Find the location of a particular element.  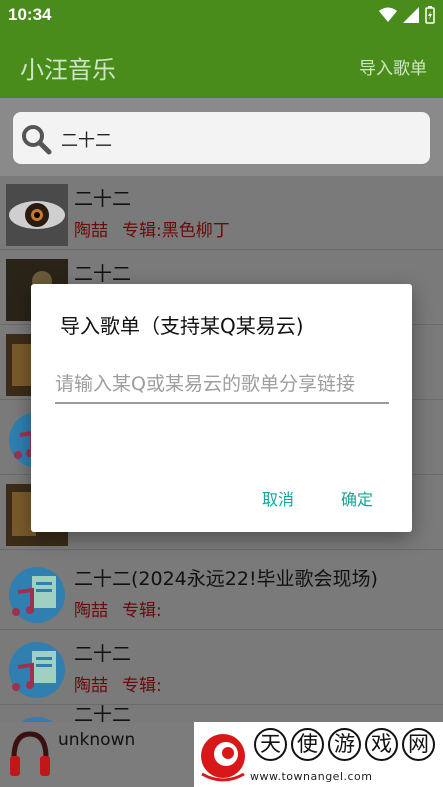

song-title: 二十二(2024永远22!毕业歌会现场) is located at coordinates (226, 579).